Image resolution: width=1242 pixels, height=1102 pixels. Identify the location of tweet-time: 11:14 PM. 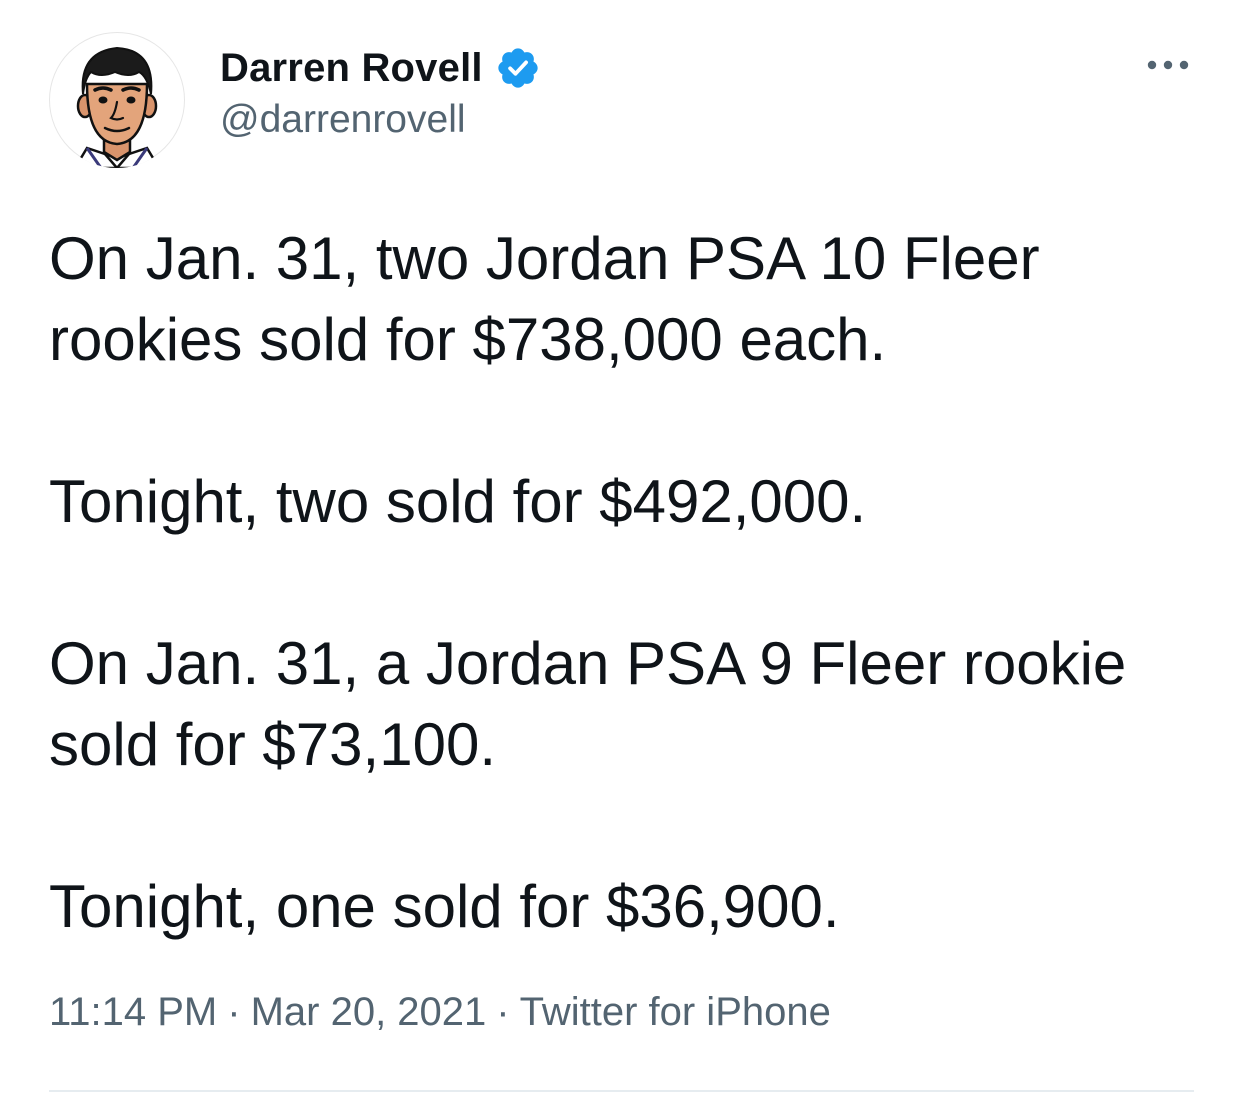
(133, 1012).